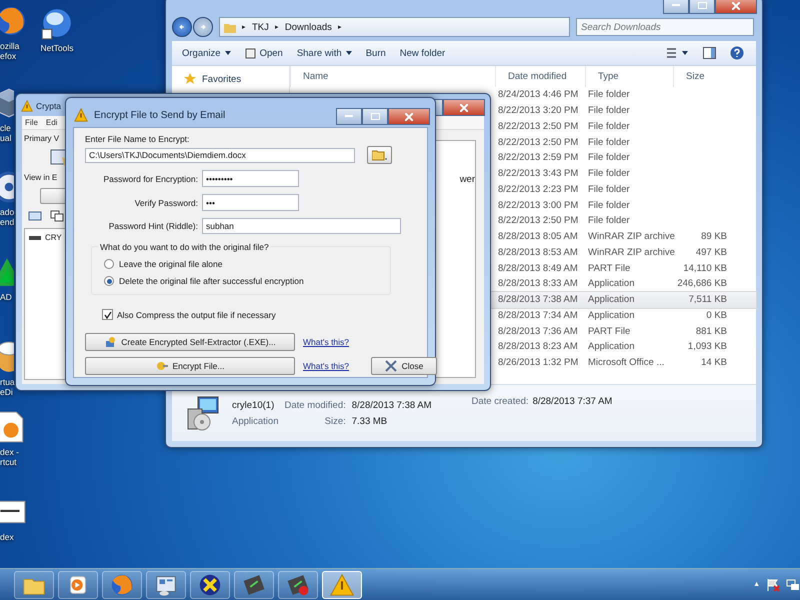 This screenshot has height=600, width=800. What do you see at coordinates (538, 236) in the screenshot?
I see `date-cell-text: 8/28/2013 8:05 AM` at bounding box center [538, 236].